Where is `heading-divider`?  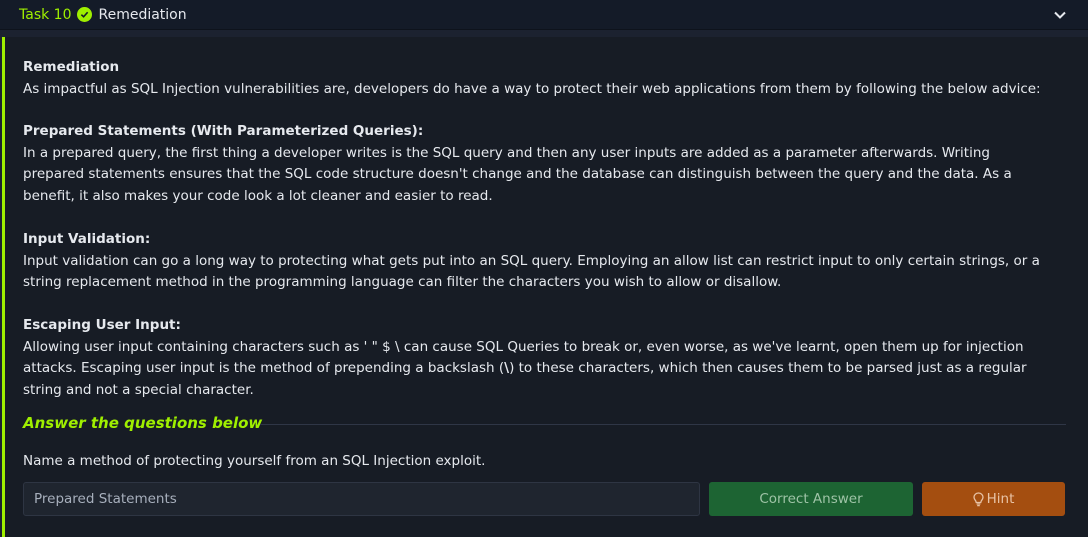 heading-divider is located at coordinates (663, 424).